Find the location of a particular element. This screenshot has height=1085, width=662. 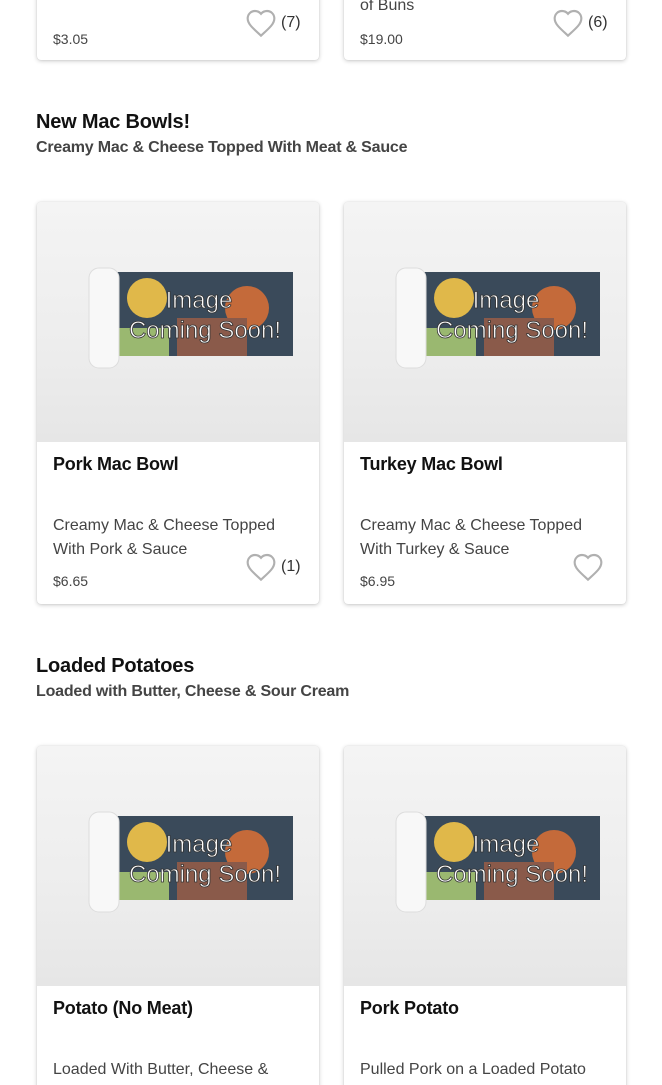

favorite-button is located at coordinates (588, 567).